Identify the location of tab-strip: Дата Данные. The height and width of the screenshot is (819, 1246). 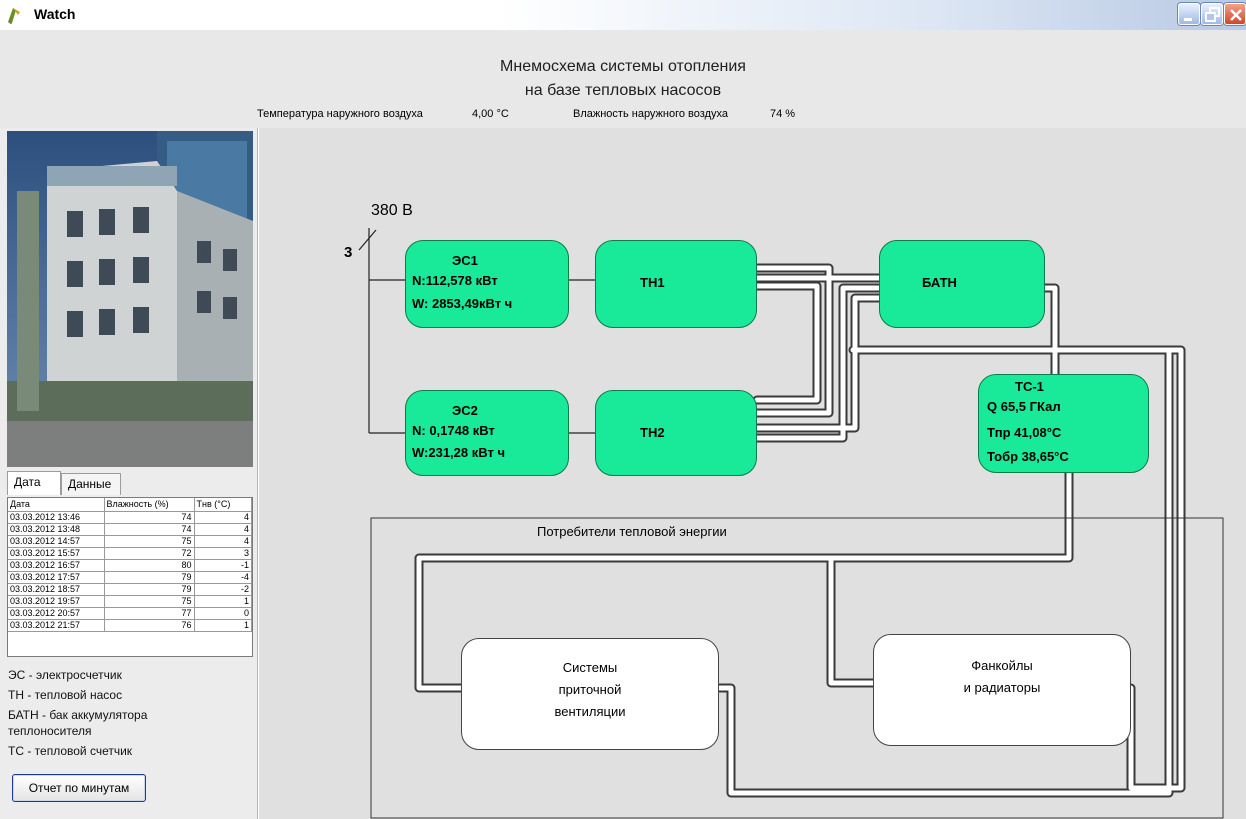
(130, 483).